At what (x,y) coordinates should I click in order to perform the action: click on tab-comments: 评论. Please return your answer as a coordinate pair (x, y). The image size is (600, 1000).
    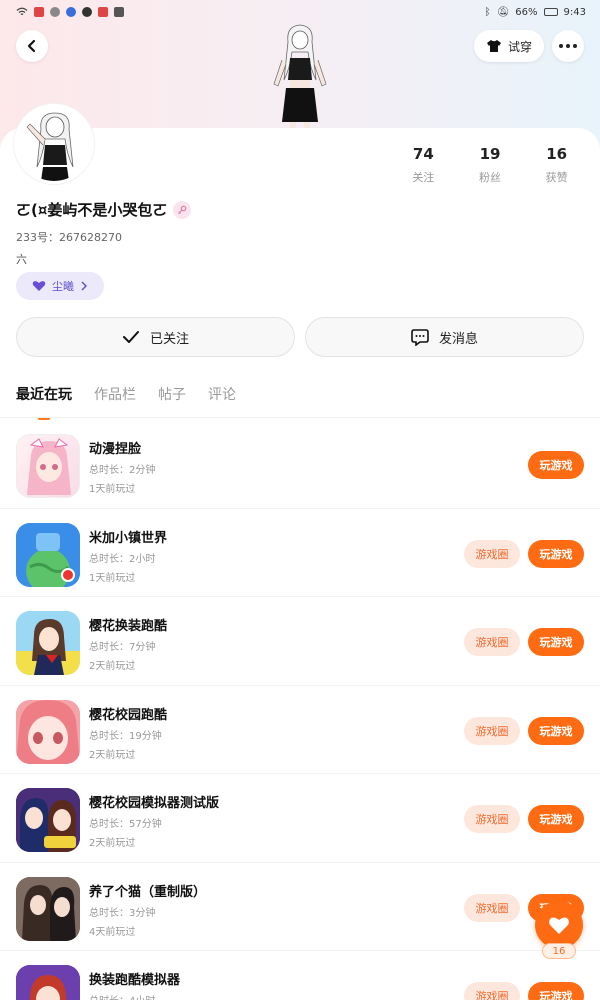
    Looking at the image, I should click on (222, 402).